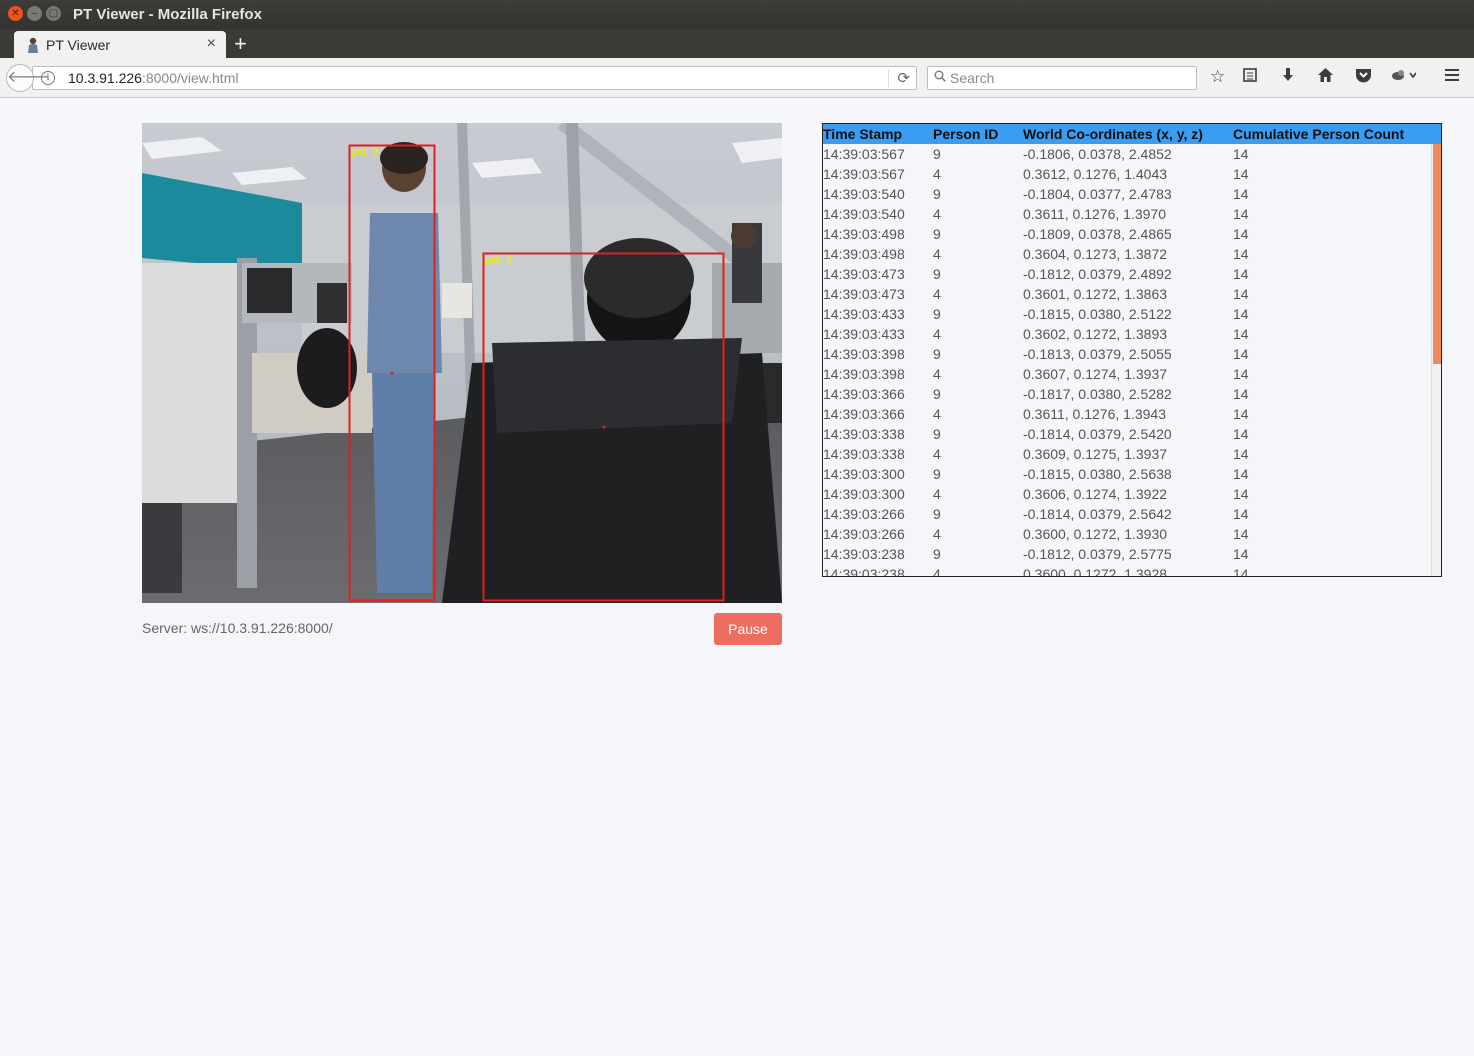 The width and height of the screenshot is (1474, 1056). I want to click on favicon-icon, so click(33, 45).